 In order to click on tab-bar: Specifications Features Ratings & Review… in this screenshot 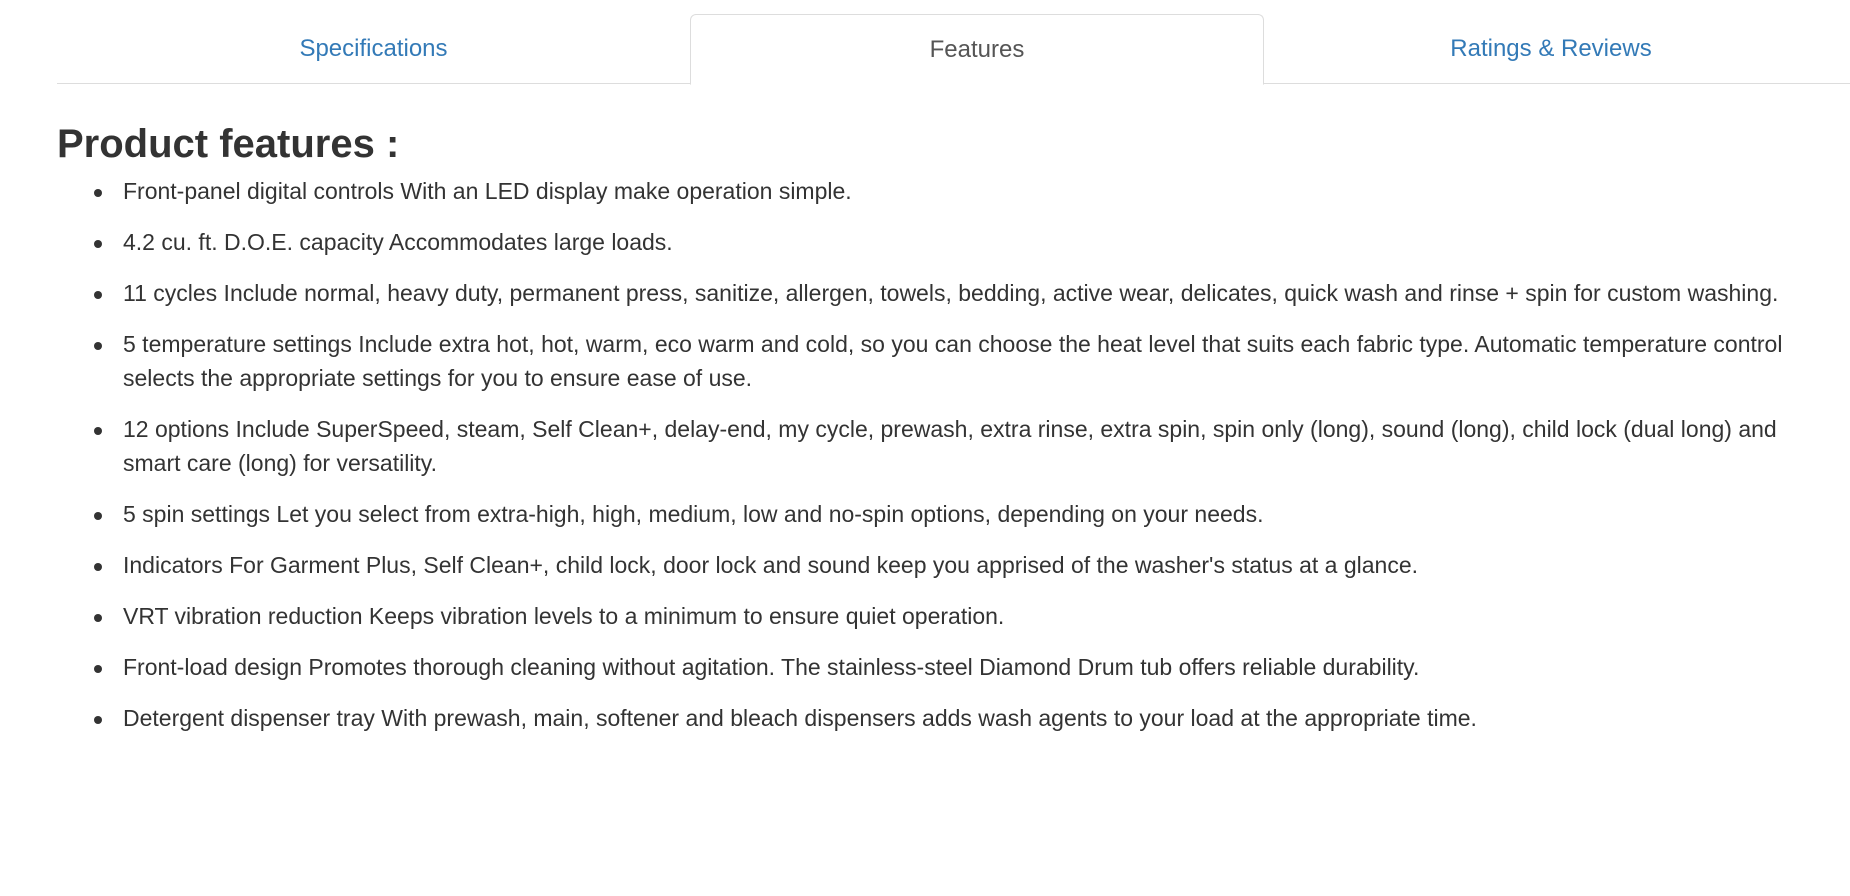, I will do `click(953, 49)`.